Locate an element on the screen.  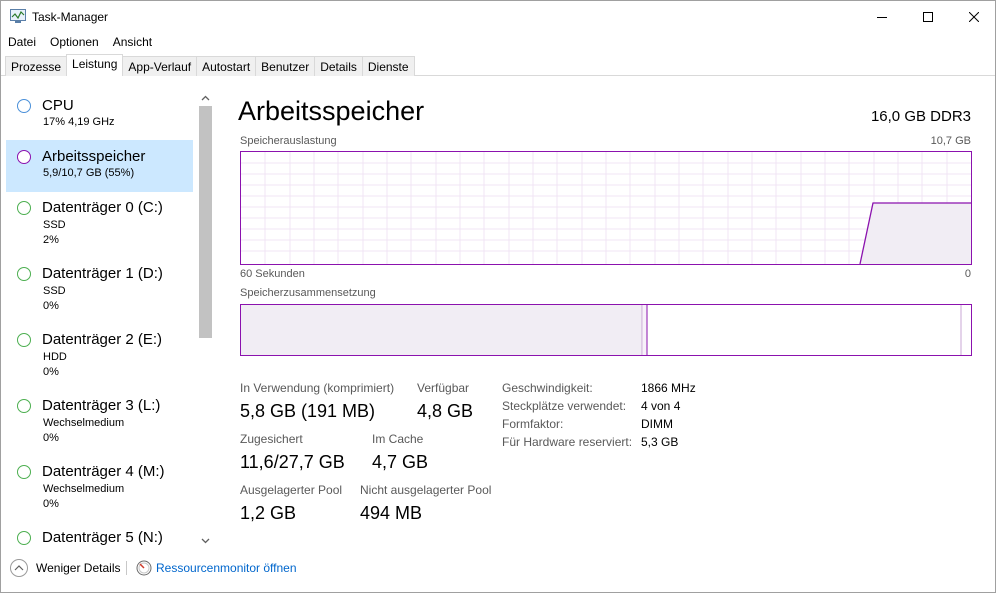
close-button is located at coordinates (973, 16).